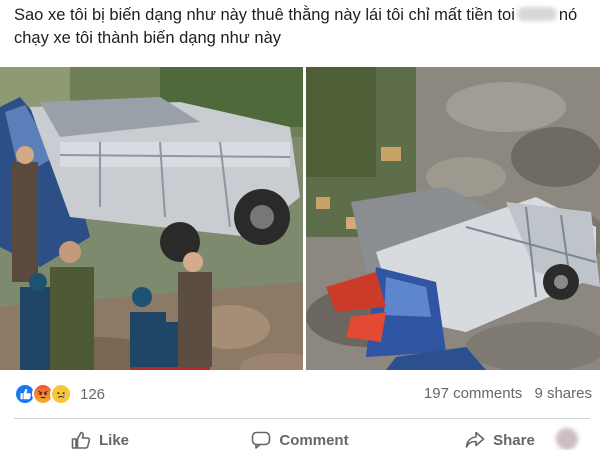  Describe the element at coordinates (261, 440) in the screenshot. I see `comment-icon` at that location.